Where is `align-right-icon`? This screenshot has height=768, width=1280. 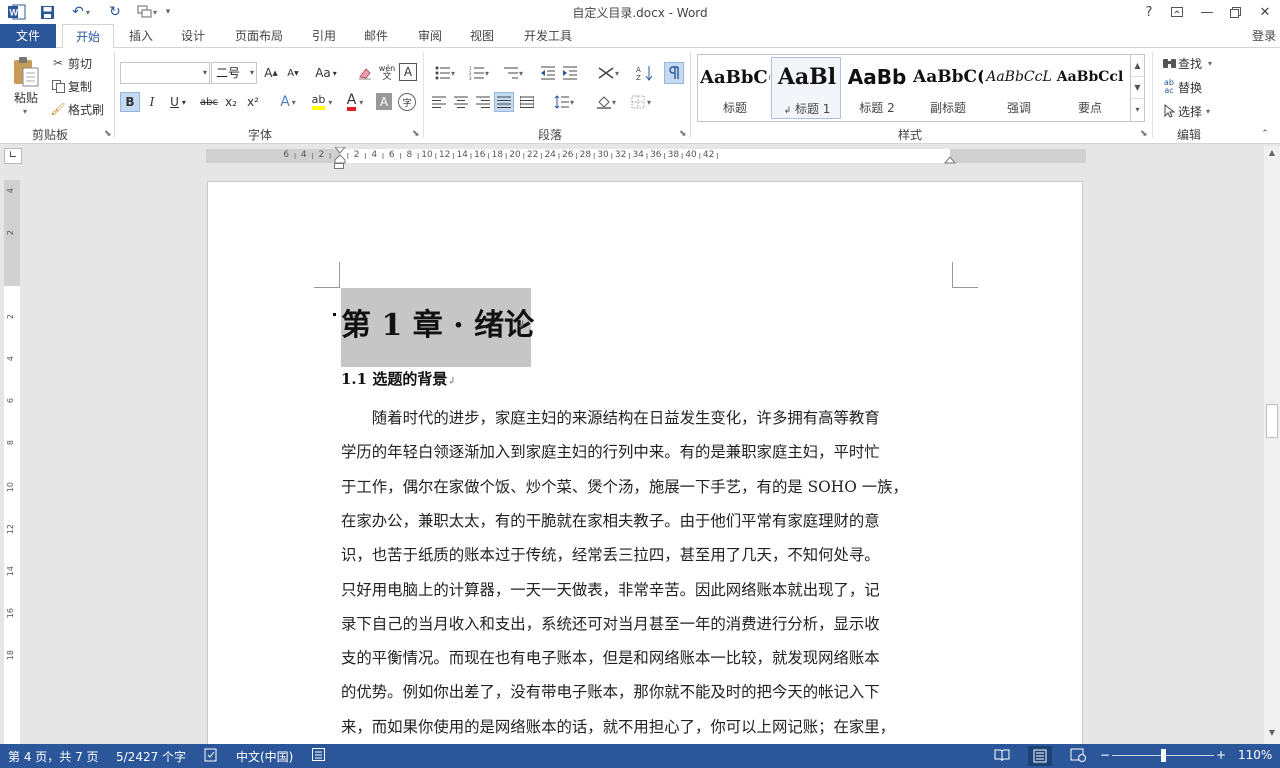
align-right-icon is located at coordinates (483, 102).